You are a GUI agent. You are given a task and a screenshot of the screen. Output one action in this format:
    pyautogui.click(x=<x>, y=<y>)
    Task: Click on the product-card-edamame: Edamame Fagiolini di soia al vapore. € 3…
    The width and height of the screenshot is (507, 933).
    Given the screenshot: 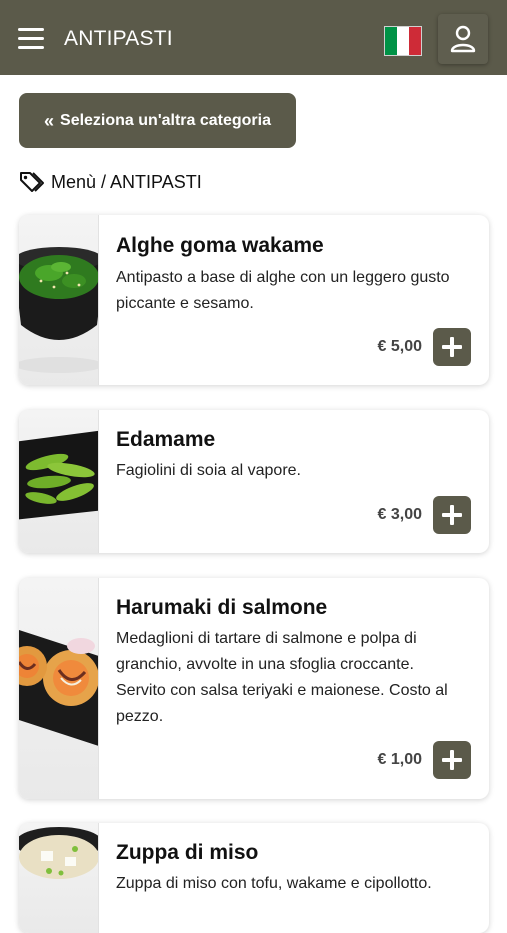 What is the action you would take?
    pyautogui.click(x=254, y=481)
    